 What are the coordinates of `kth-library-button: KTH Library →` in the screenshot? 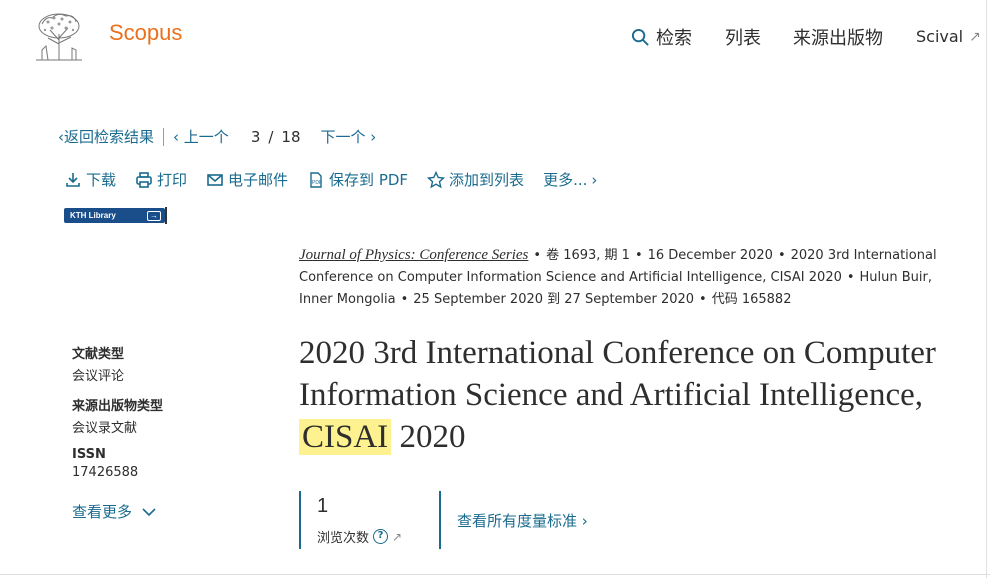 It's located at (114, 215).